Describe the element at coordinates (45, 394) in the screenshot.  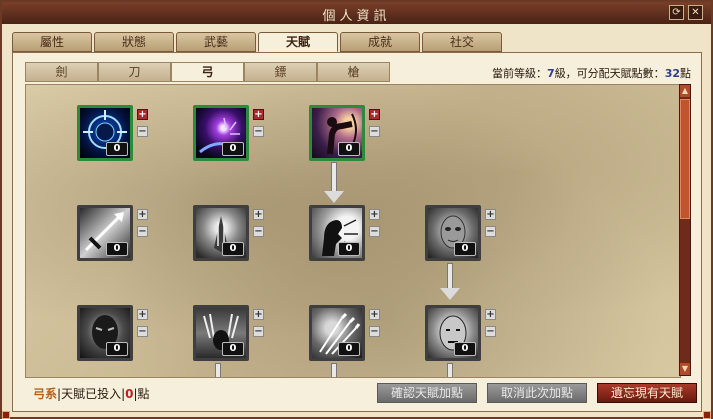
I see `branch-label: 弓系` at that location.